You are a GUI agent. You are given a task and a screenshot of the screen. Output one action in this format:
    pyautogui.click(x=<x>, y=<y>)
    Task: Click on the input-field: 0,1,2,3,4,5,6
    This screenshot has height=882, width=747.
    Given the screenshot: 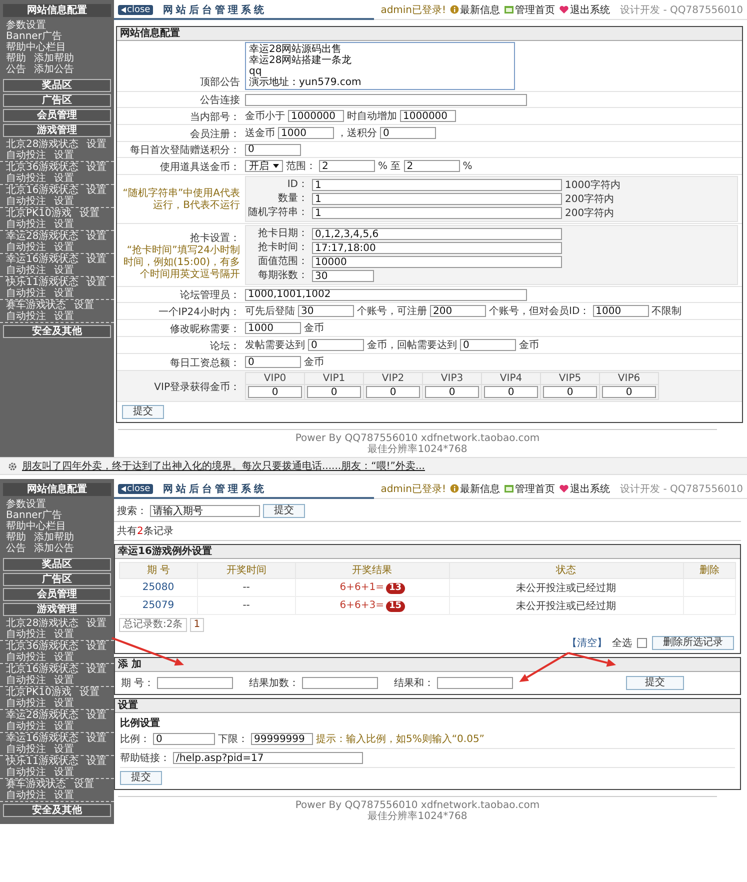 What is the action you would take?
    pyautogui.click(x=437, y=234)
    